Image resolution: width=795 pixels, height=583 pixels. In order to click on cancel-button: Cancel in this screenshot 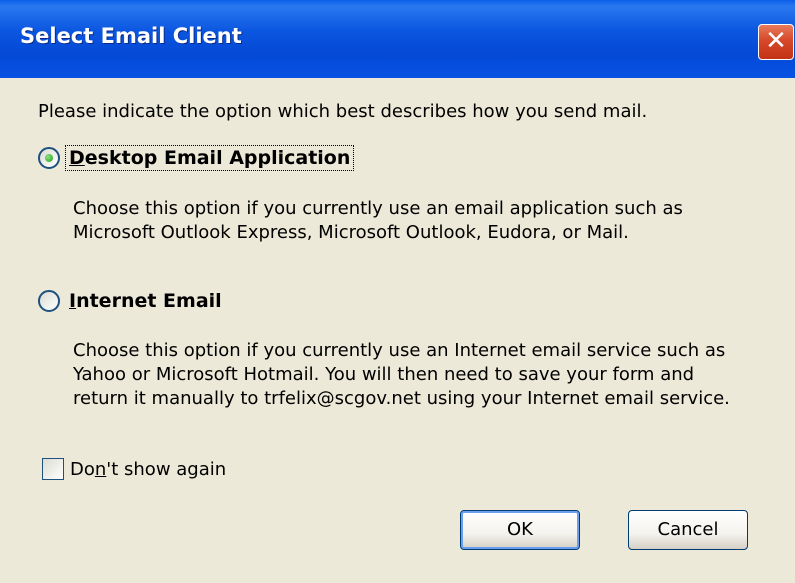, I will do `click(688, 530)`.